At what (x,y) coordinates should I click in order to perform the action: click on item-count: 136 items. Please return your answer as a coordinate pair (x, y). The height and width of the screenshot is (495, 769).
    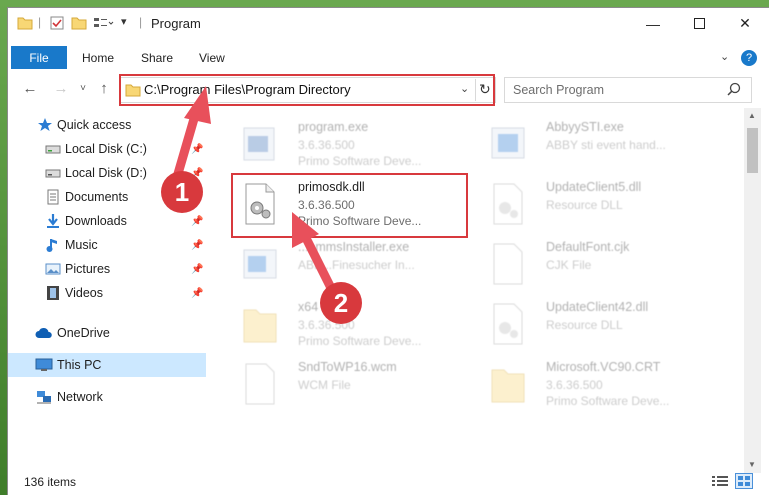
    Looking at the image, I should click on (50, 482).